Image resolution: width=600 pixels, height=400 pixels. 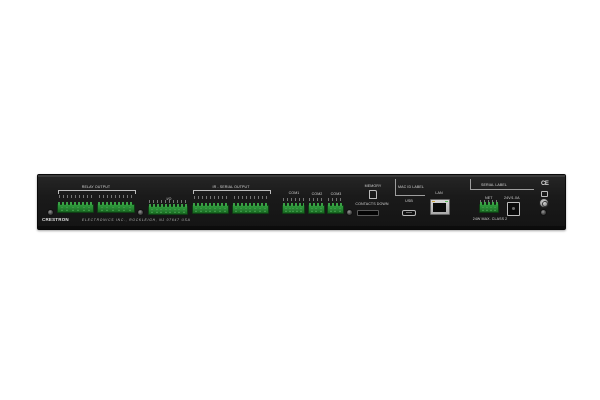 What do you see at coordinates (55, 219) in the screenshot?
I see `crestron-logo: CRESTRON` at bounding box center [55, 219].